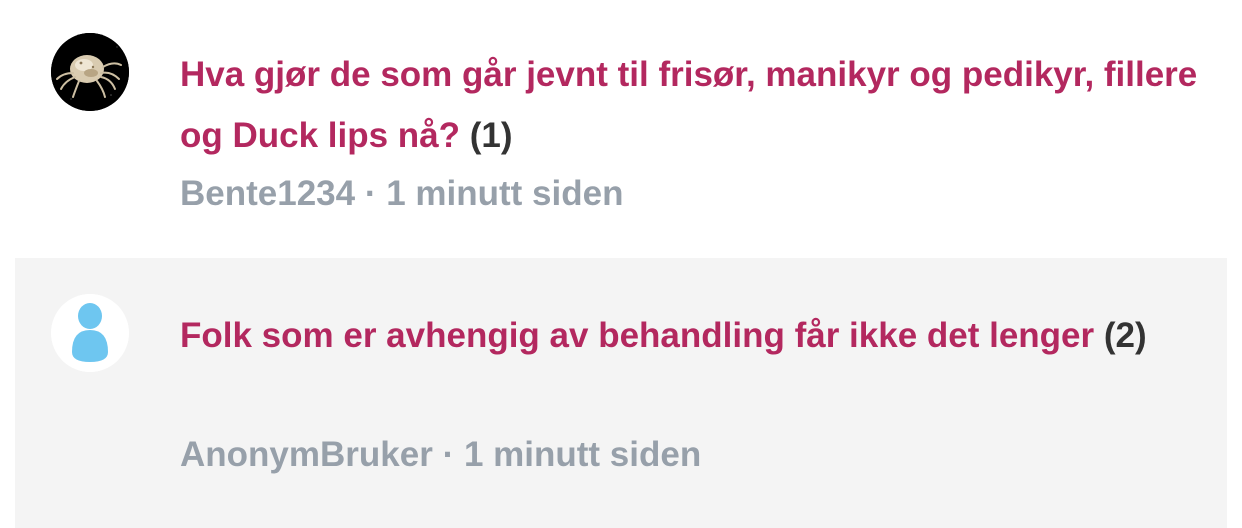 Image resolution: width=1242 pixels, height=528 pixels. I want to click on topic-meta: AnonymBruker · 1 minutt siden, so click(440, 455).